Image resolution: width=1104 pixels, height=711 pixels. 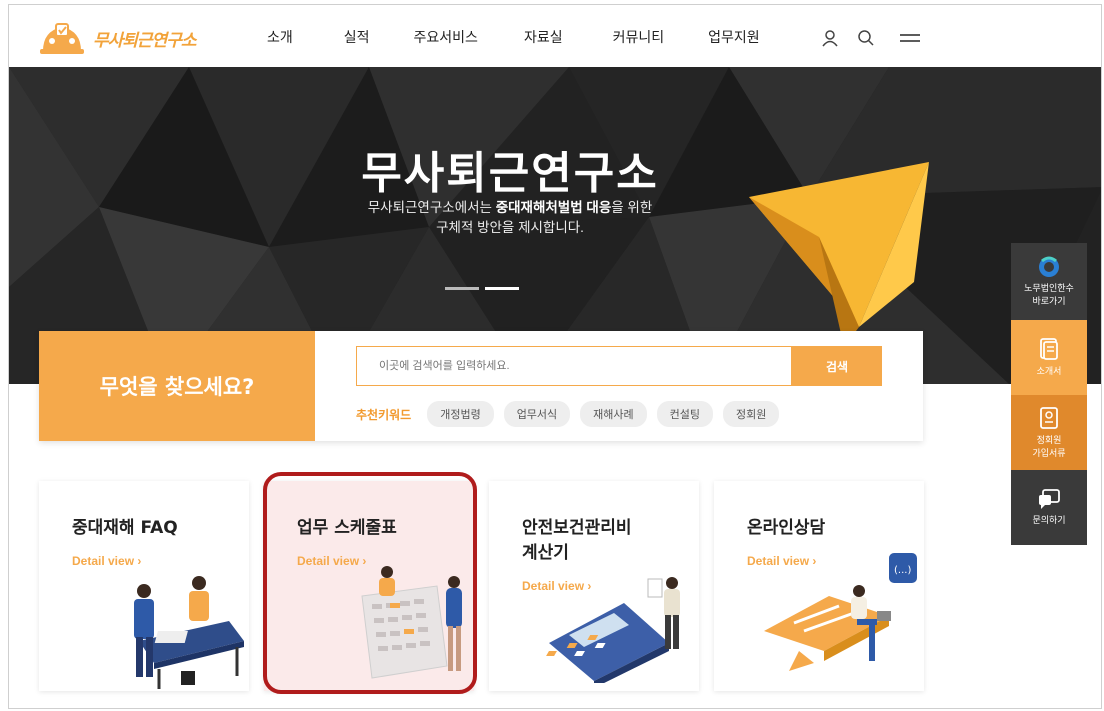 What do you see at coordinates (910, 38) in the screenshot?
I see `menu-icon` at bounding box center [910, 38].